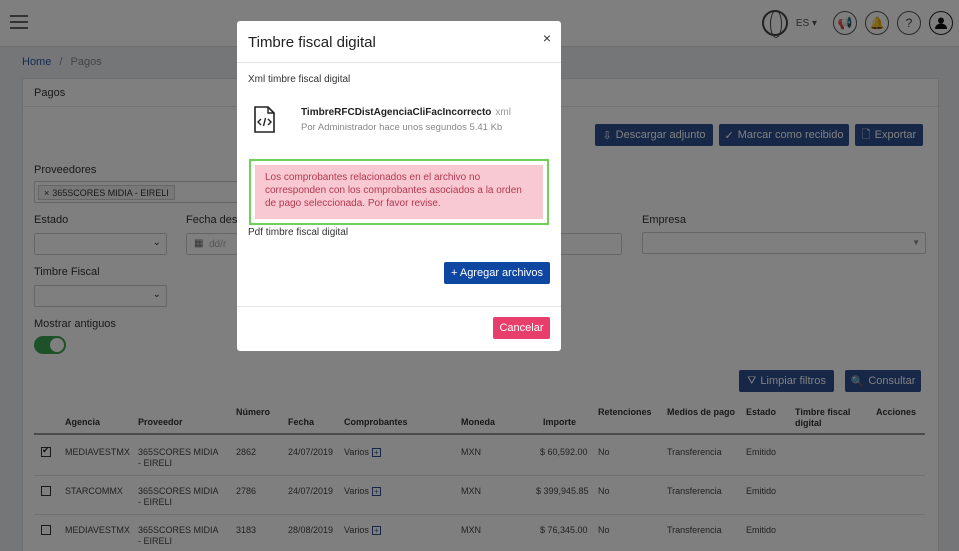 Image resolution: width=959 pixels, height=551 pixels. What do you see at coordinates (503, 112) in the screenshot?
I see `xml-file-ext: xml` at bounding box center [503, 112].